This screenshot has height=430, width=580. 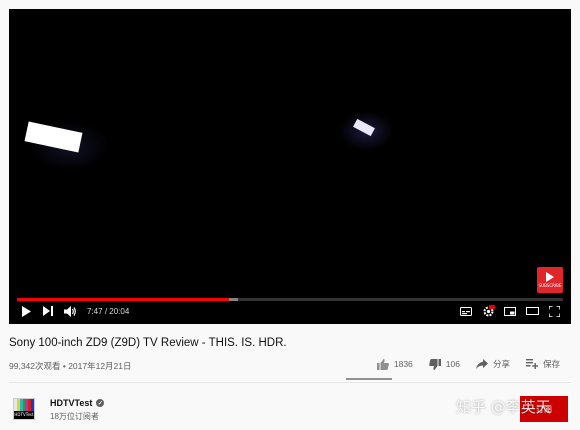 What do you see at coordinates (382, 364) in the screenshot?
I see `thumbs-up-icon` at bounding box center [382, 364].